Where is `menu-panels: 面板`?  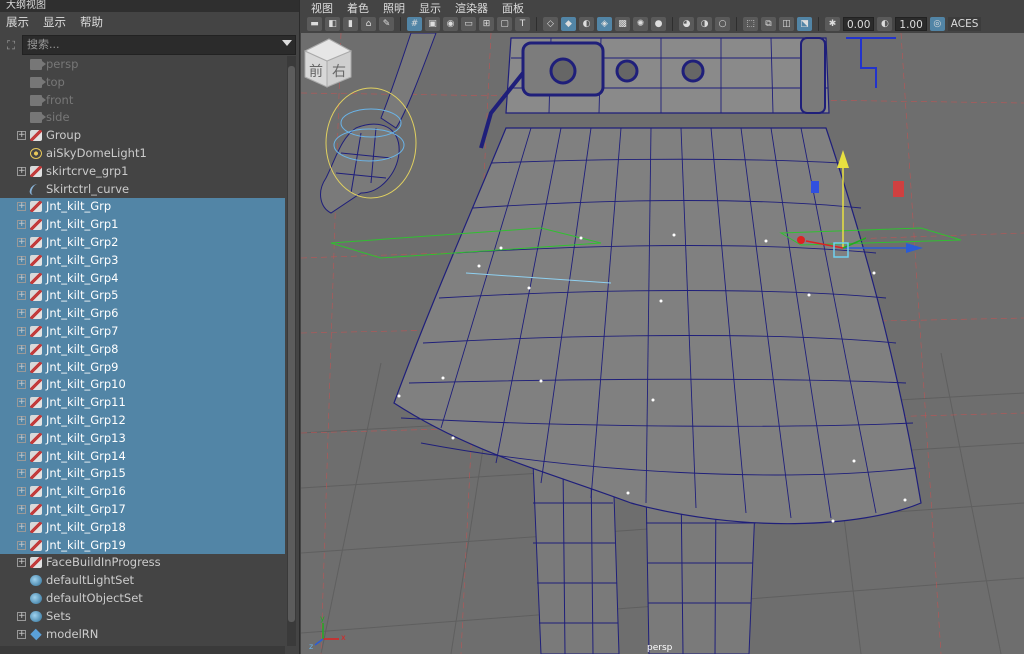
menu-panels: 面板 is located at coordinates (513, 8).